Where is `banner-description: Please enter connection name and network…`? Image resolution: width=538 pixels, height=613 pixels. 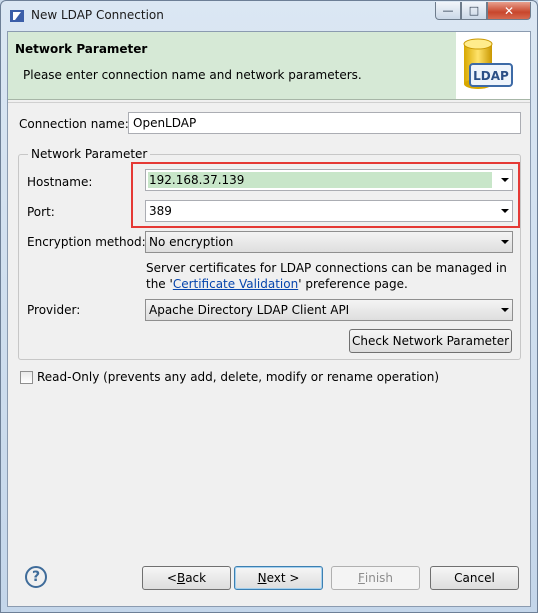
banner-description: Please enter connection name and network… is located at coordinates (192, 75).